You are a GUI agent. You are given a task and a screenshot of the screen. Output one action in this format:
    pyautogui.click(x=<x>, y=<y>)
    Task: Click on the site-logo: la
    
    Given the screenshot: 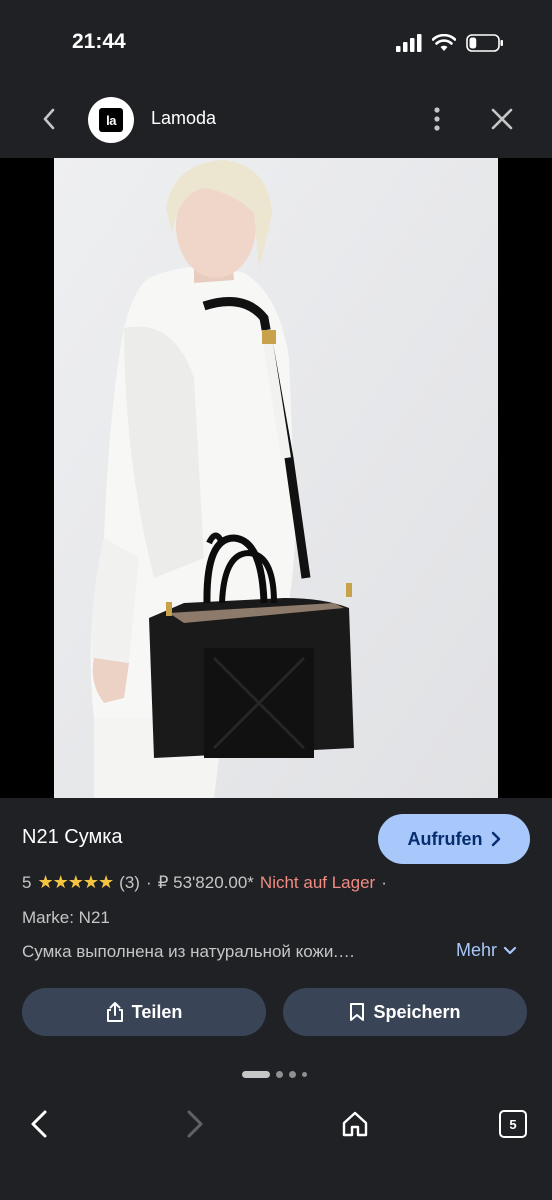 What is the action you would take?
    pyautogui.click(x=111, y=120)
    